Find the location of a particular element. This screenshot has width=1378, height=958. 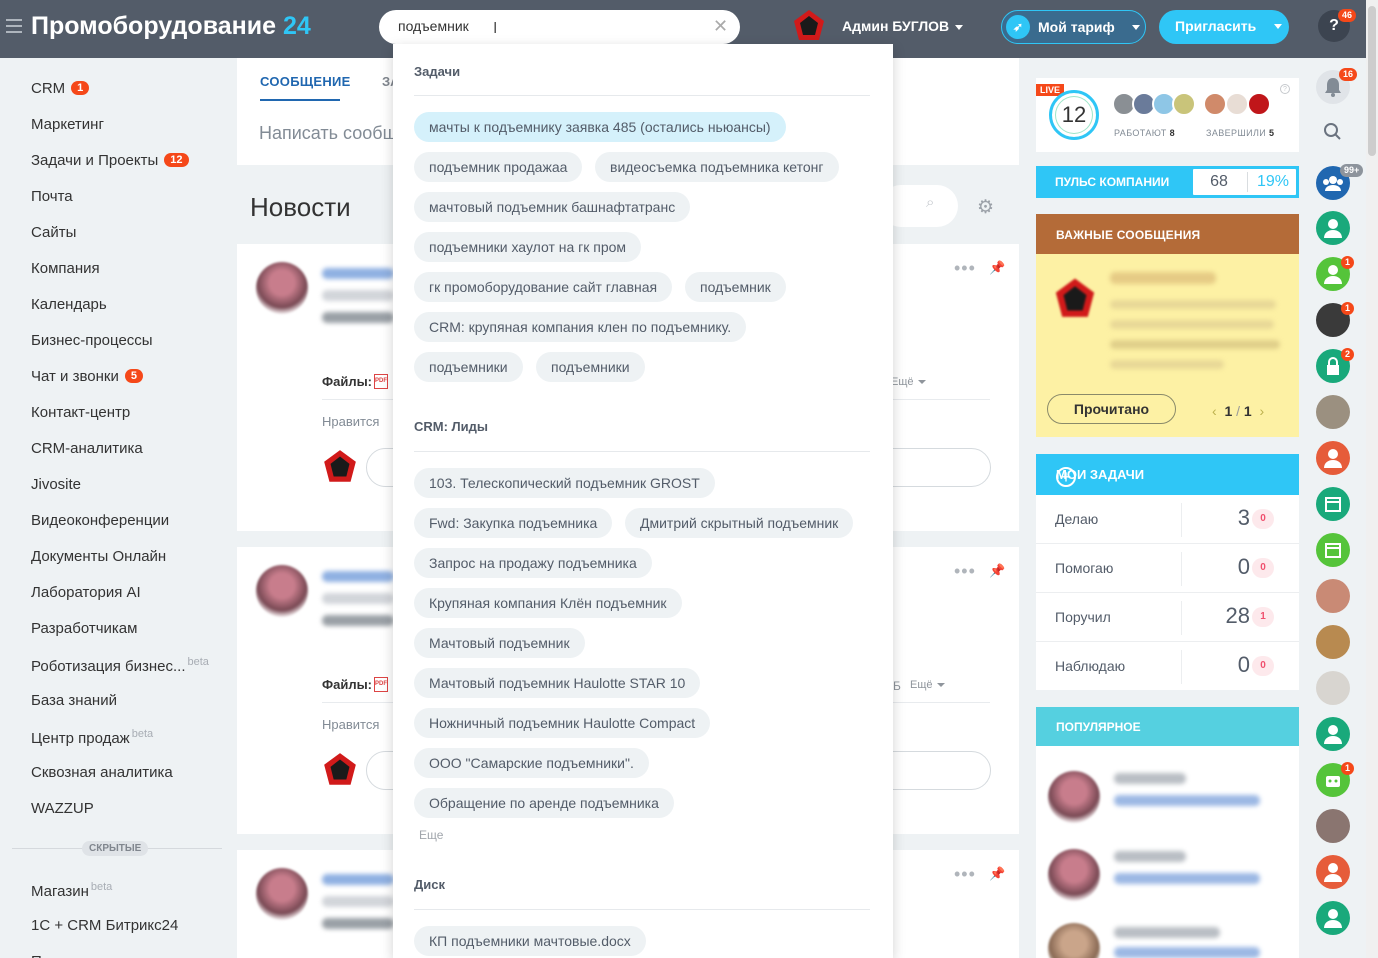

hidden-section-label: СКРЫТЫЕ is located at coordinates (115, 848).